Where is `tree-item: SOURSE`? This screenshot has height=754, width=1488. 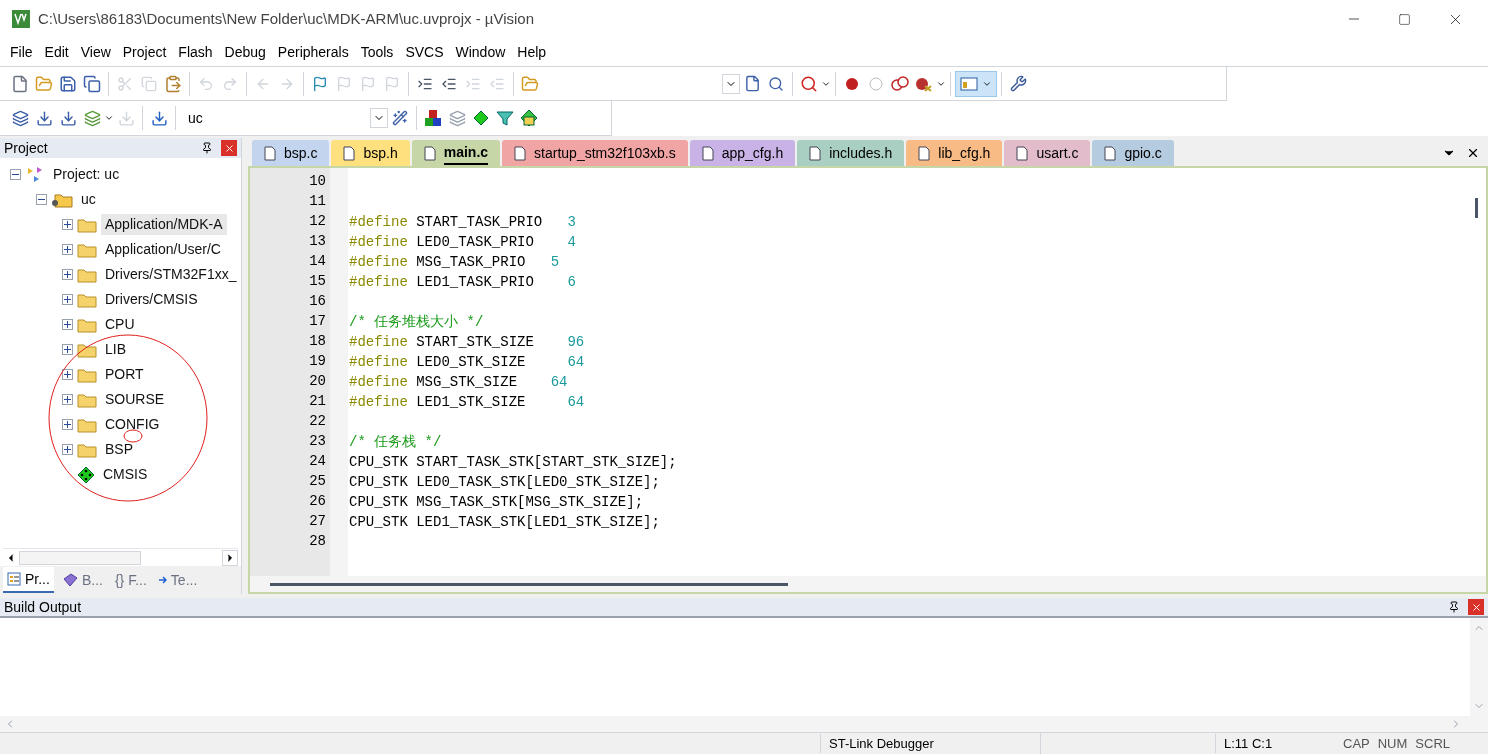
tree-item: SOURSE is located at coordinates (135, 399).